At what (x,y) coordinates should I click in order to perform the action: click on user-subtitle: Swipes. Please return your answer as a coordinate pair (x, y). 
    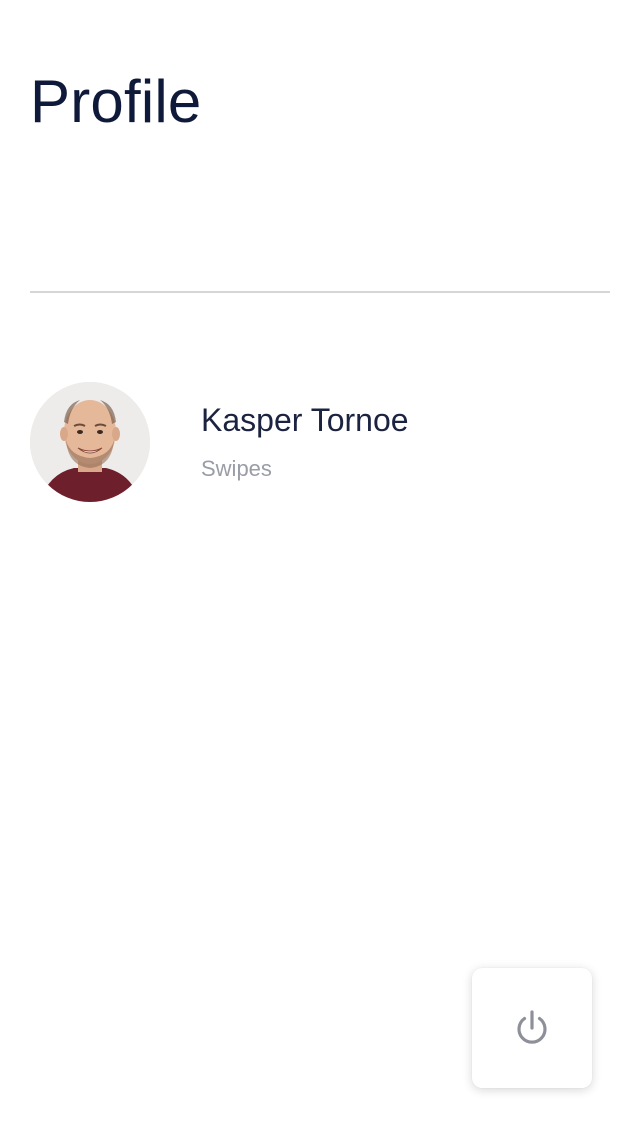
    Looking at the image, I should click on (236, 468).